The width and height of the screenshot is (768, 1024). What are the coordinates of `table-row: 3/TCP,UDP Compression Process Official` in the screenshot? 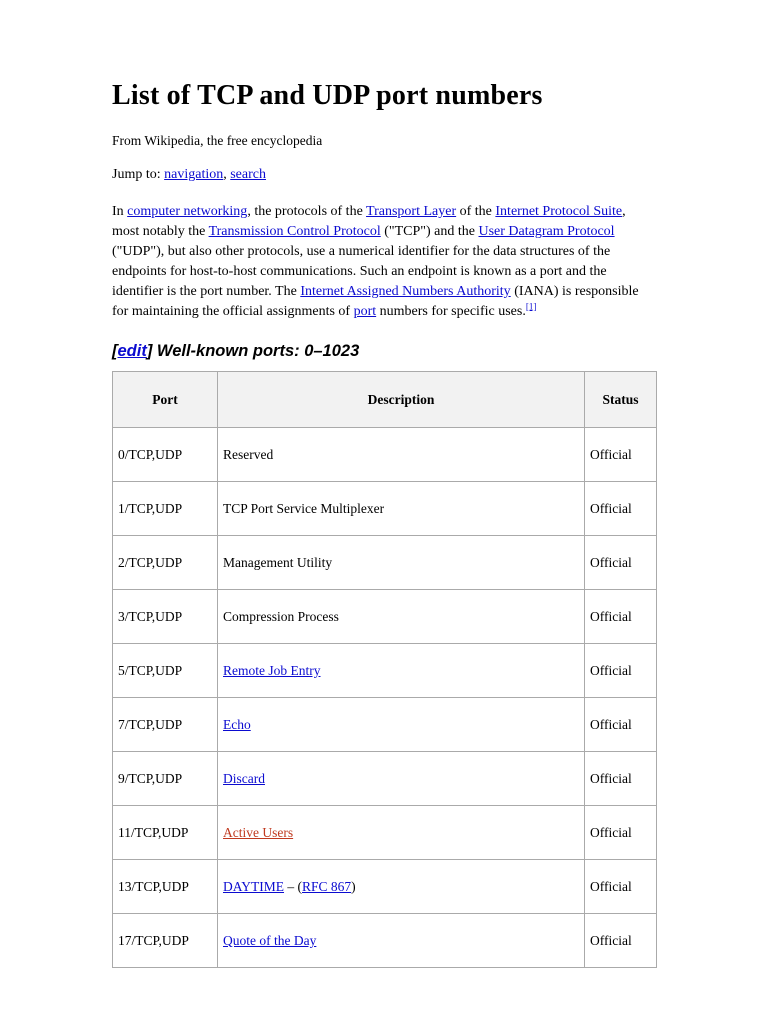 It's located at (384, 617).